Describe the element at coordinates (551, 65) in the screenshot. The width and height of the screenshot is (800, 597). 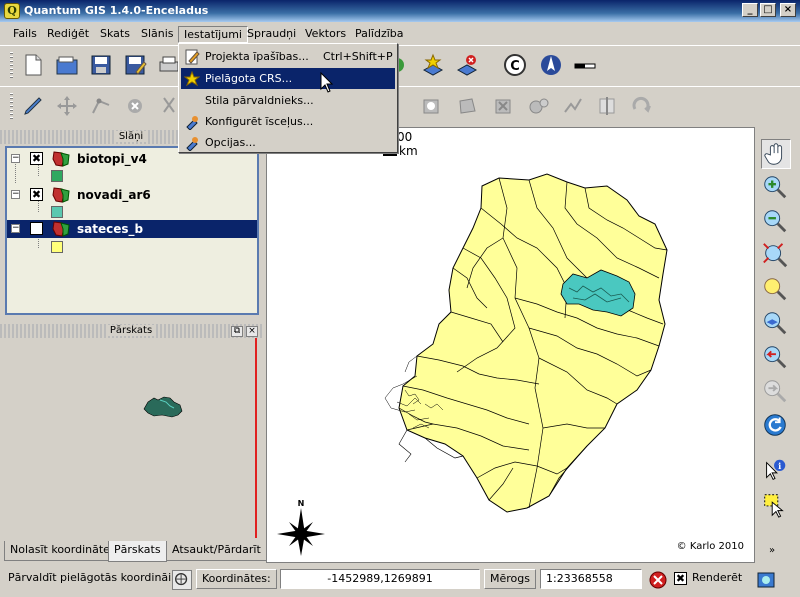
I see `north-arrow-icon` at that location.